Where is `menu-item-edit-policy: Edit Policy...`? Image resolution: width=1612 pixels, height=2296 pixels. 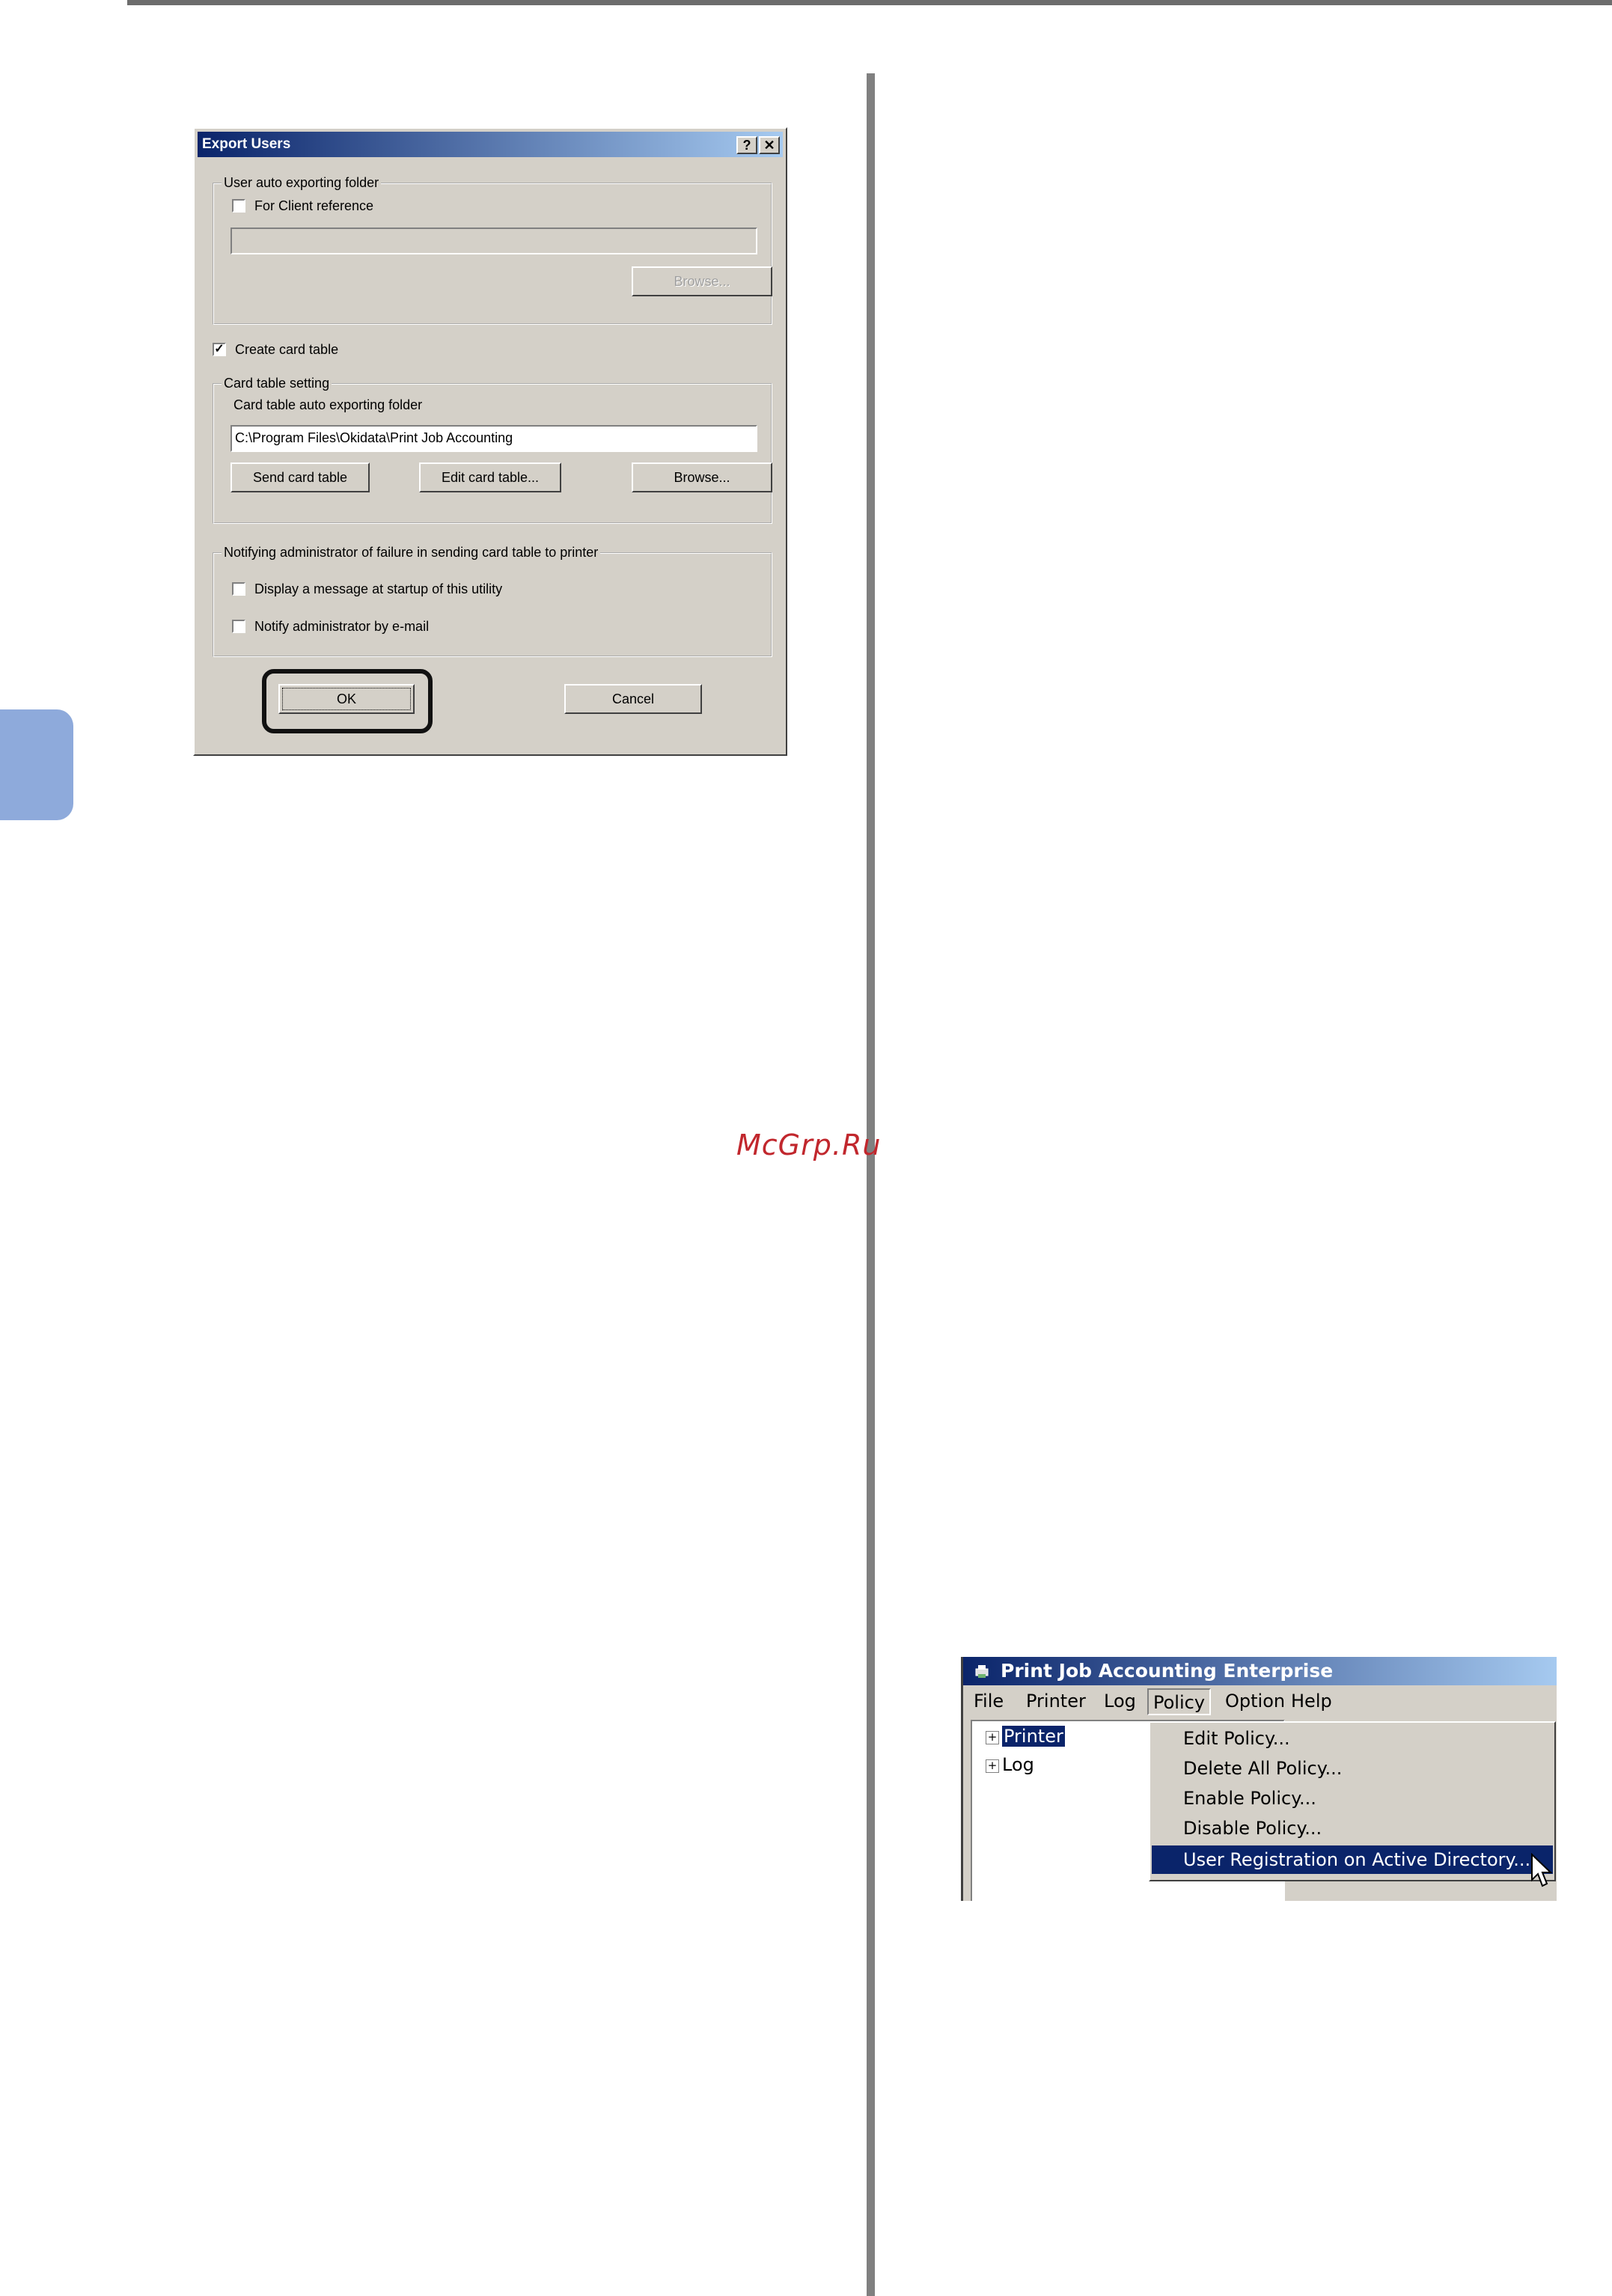
menu-item-edit-policy: Edit Policy... is located at coordinates (1352, 1738).